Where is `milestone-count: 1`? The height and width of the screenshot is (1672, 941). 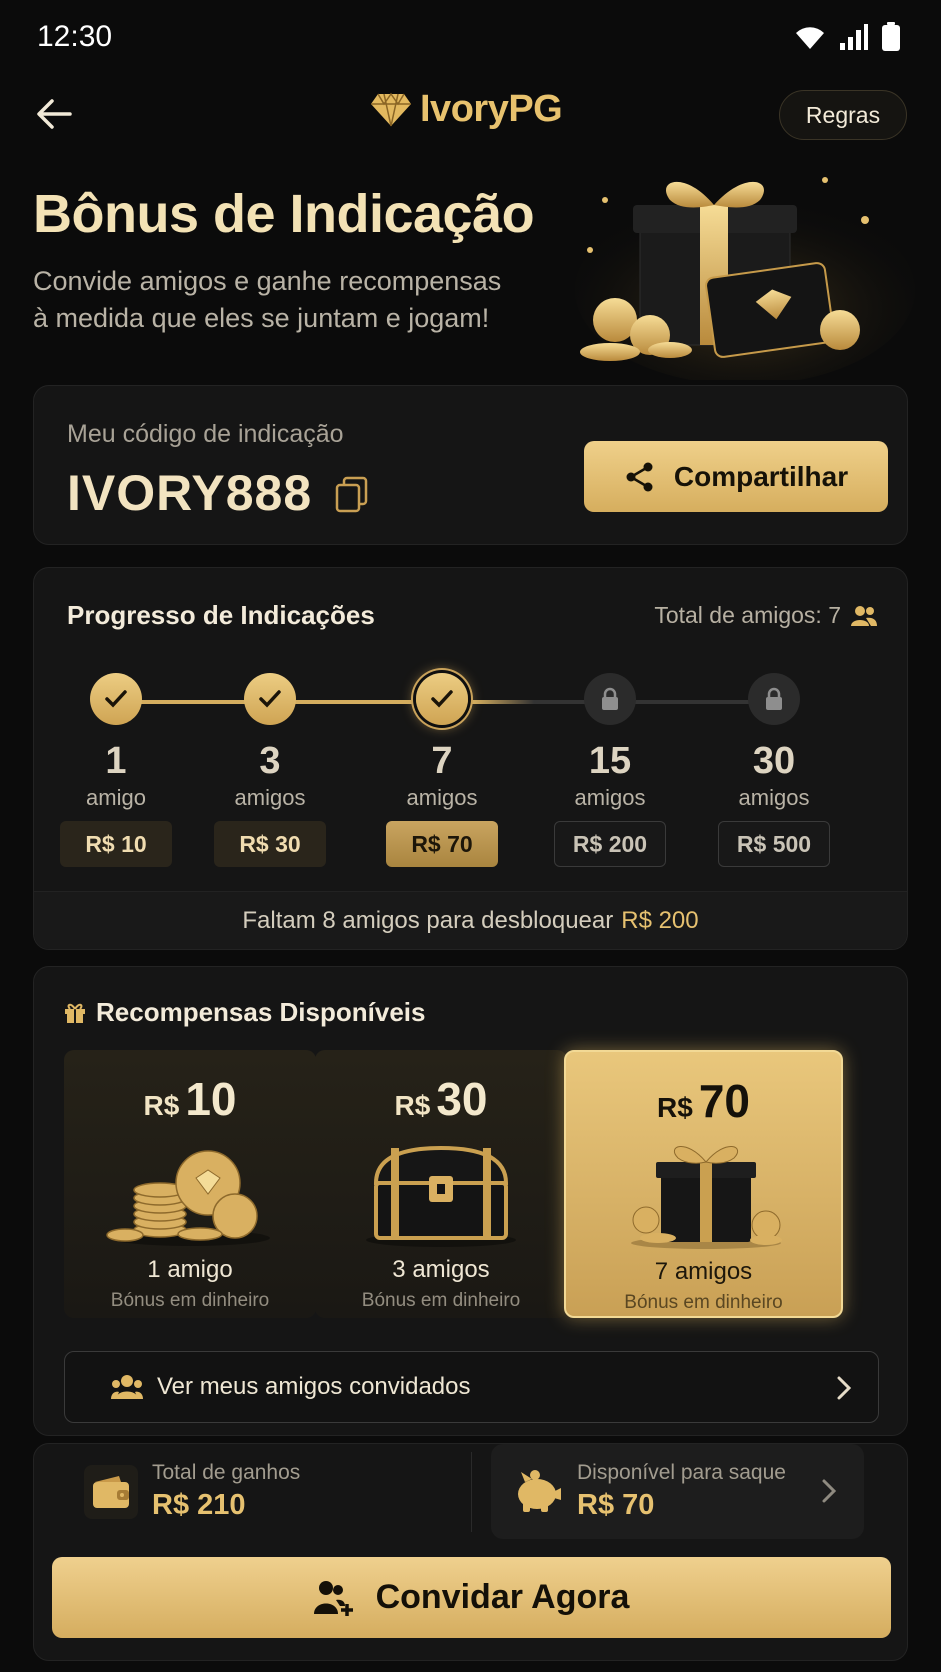 milestone-count: 1 is located at coordinates (116, 761).